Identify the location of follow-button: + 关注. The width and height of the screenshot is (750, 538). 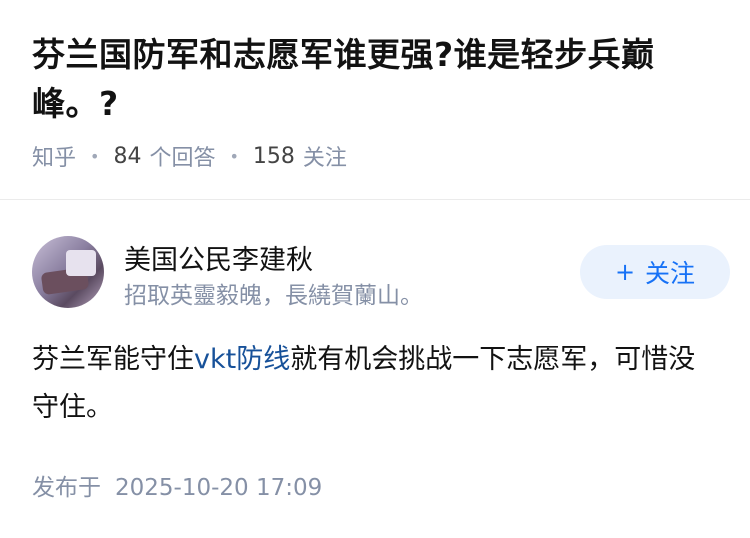
(655, 272).